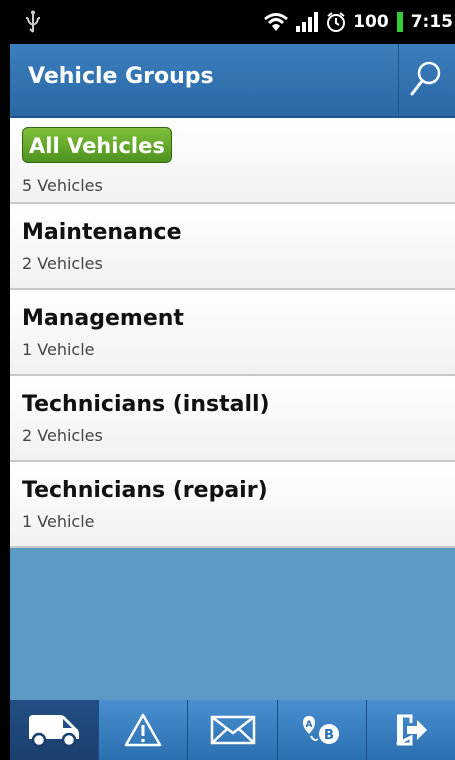 This screenshot has width=455, height=760. Describe the element at coordinates (146, 404) in the screenshot. I see `group-name: Technicians (install)` at that location.